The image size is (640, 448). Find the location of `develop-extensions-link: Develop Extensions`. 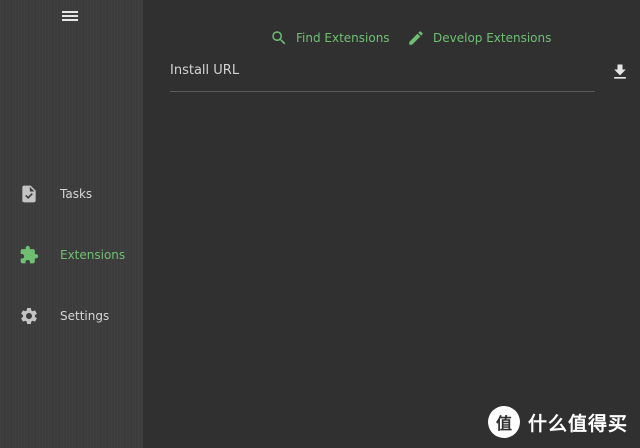

develop-extensions-link: Develop Extensions is located at coordinates (479, 38).